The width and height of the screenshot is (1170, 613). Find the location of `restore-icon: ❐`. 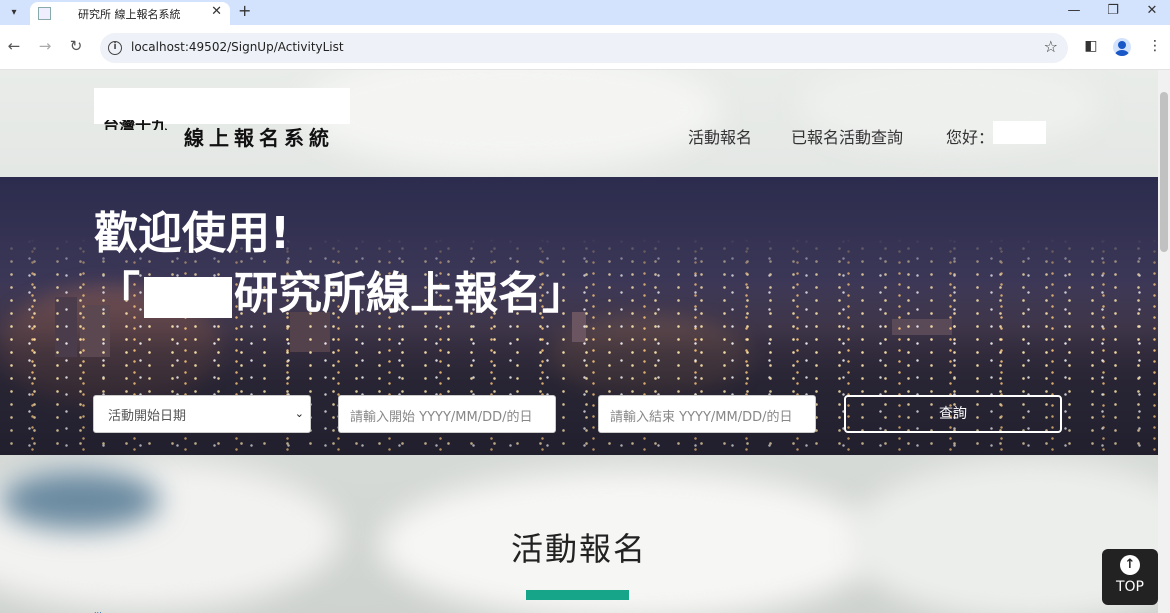

restore-icon: ❐ is located at coordinates (1113, 10).